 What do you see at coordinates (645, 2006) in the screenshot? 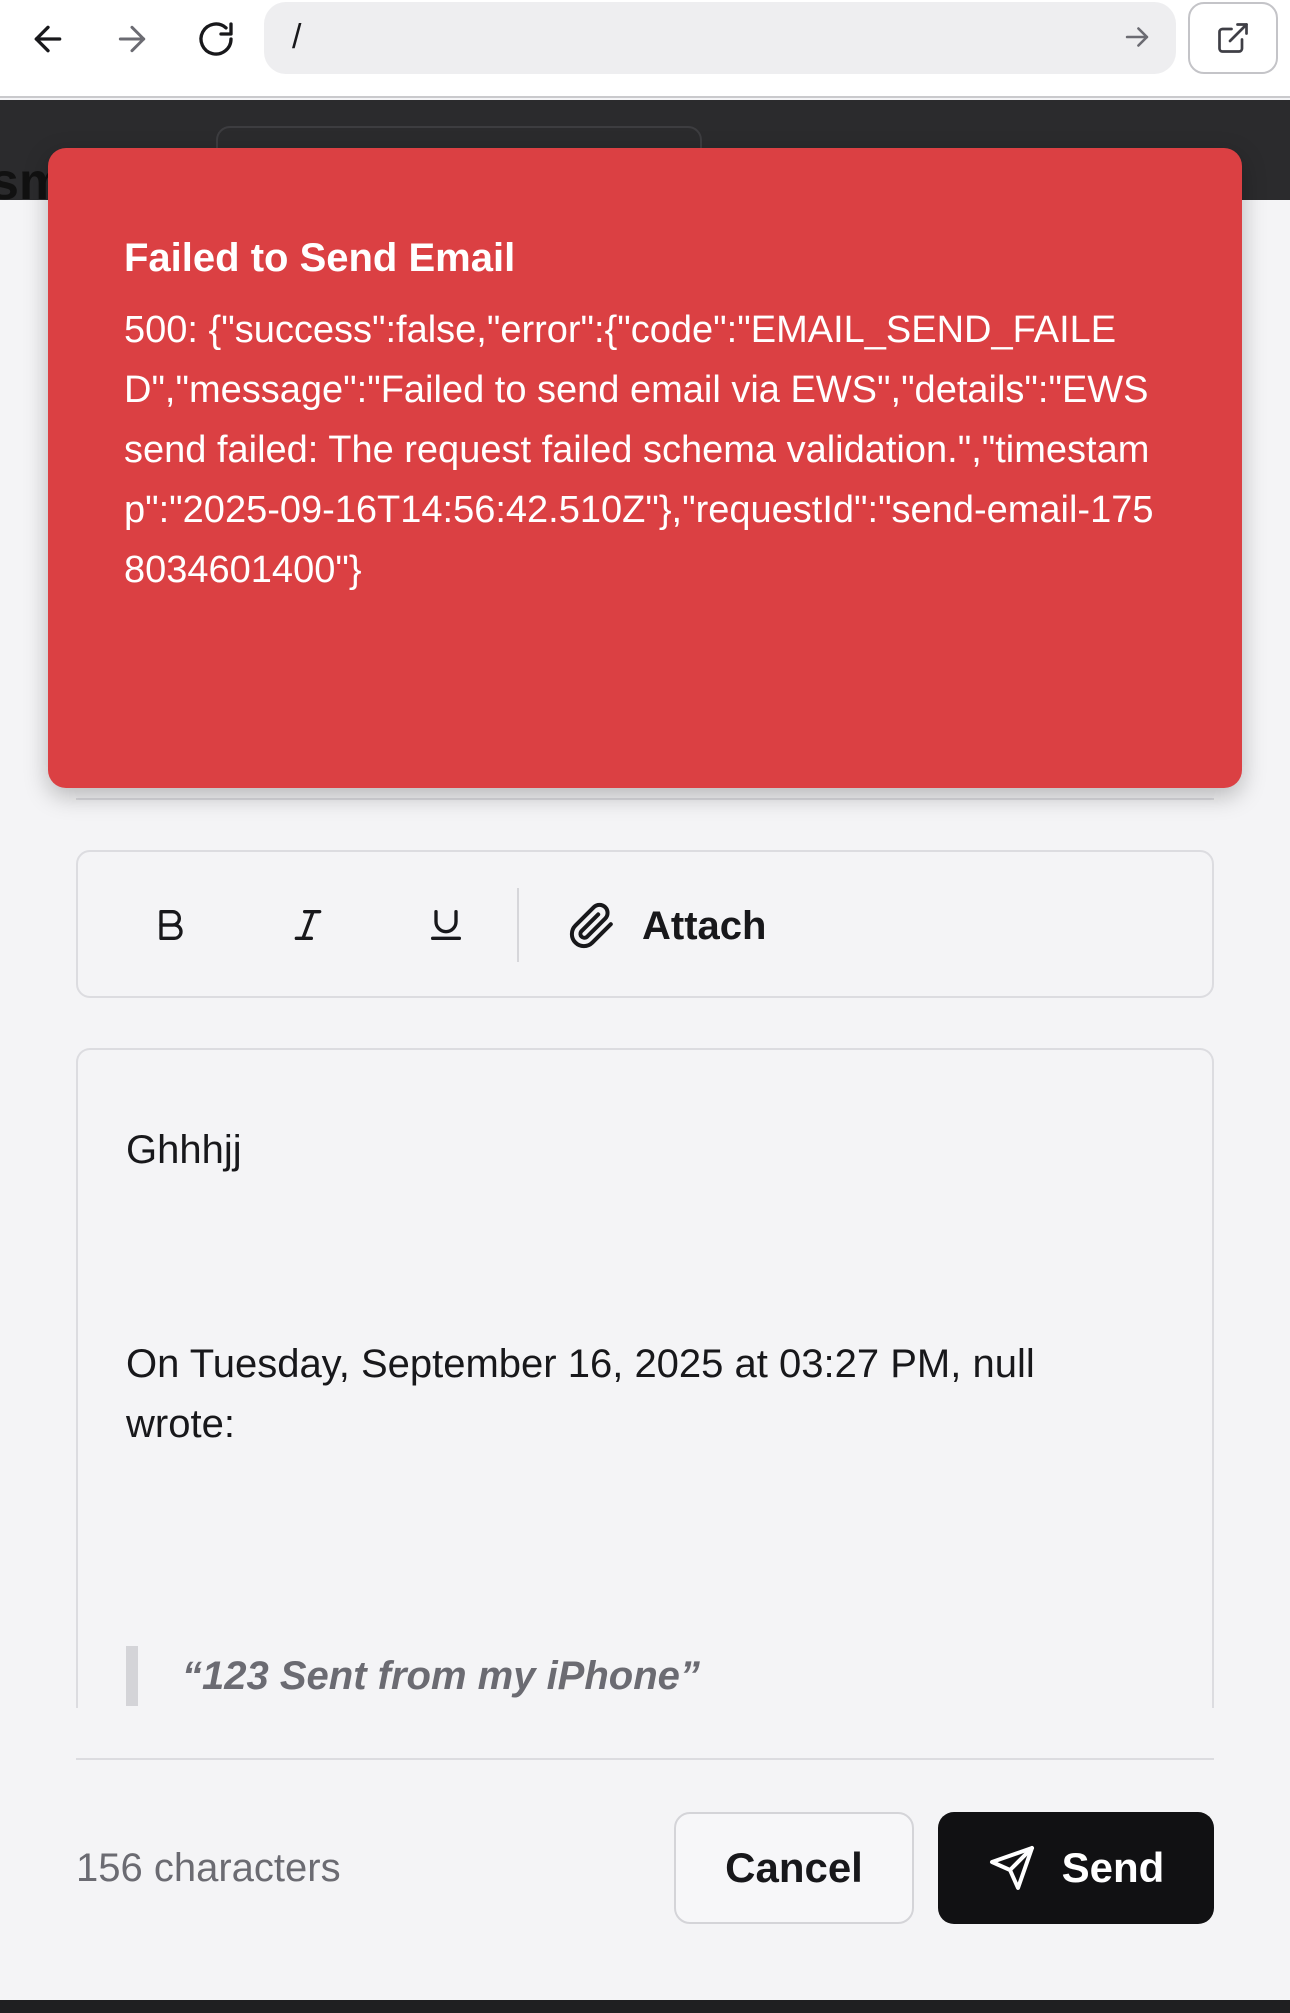
I see `bottom-edge` at bounding box center [645, 2006].